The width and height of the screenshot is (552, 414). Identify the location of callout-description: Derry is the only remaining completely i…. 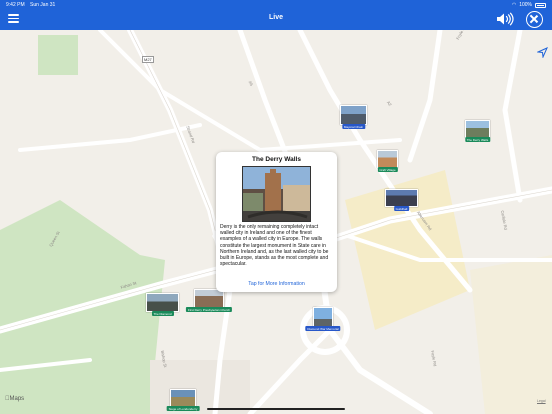
(274, 246).